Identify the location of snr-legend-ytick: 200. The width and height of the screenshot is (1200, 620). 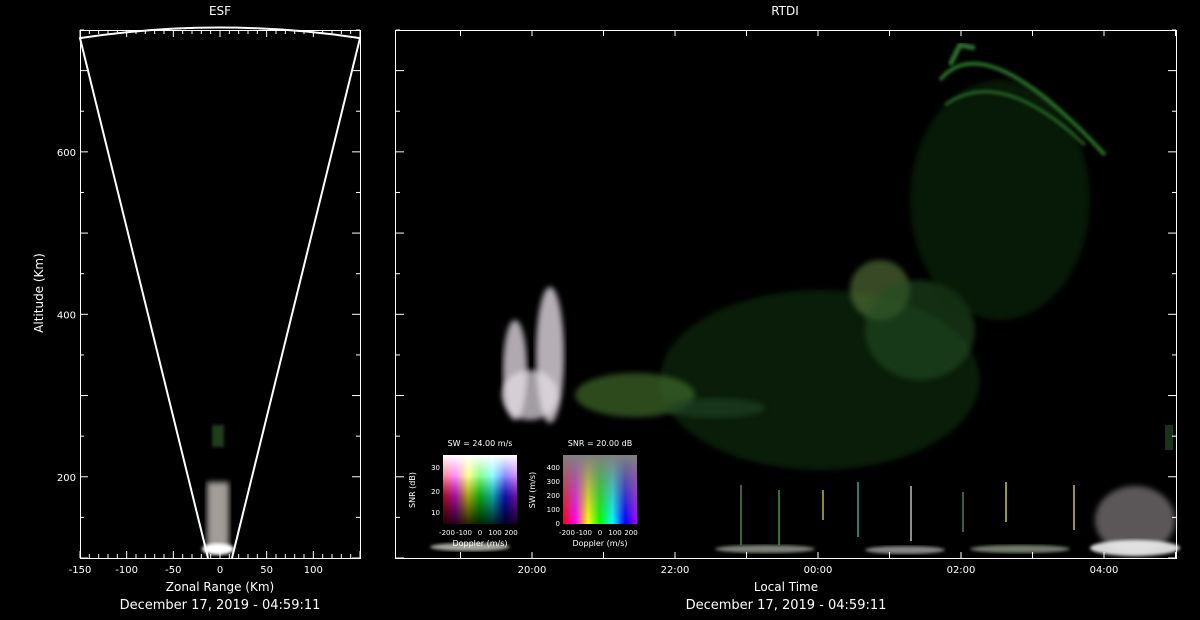
(553, 496).